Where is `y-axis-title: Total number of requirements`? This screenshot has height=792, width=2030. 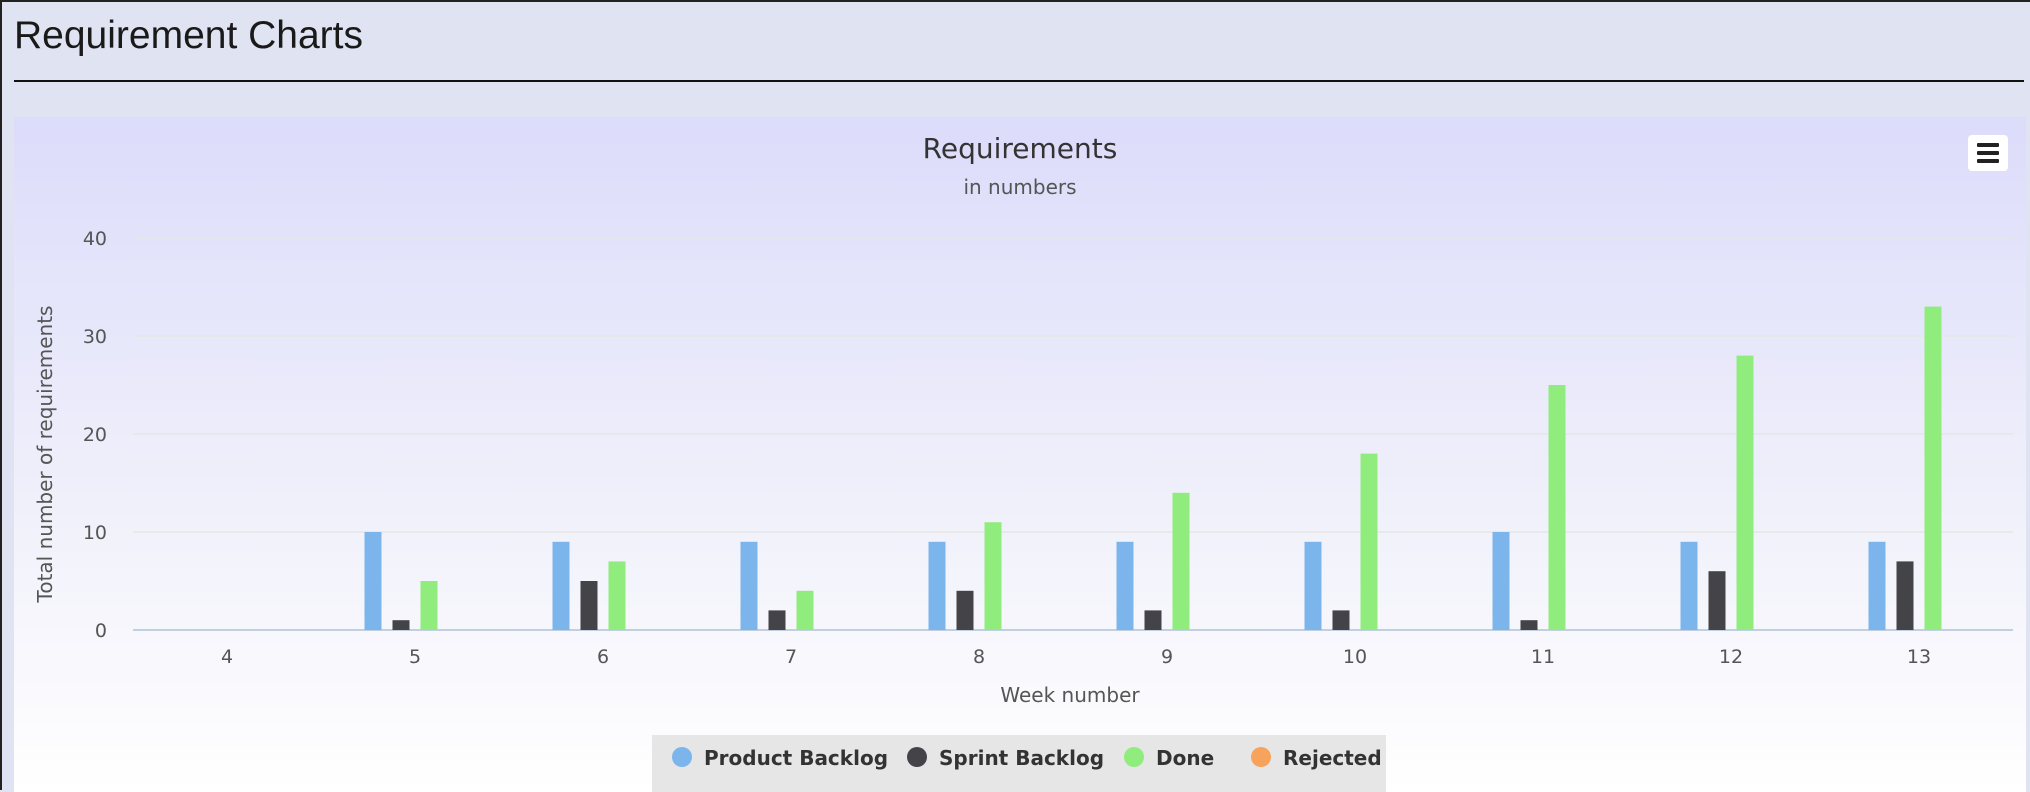
y-axis-title: Total number of requirements is located at coordinates (45, 455).